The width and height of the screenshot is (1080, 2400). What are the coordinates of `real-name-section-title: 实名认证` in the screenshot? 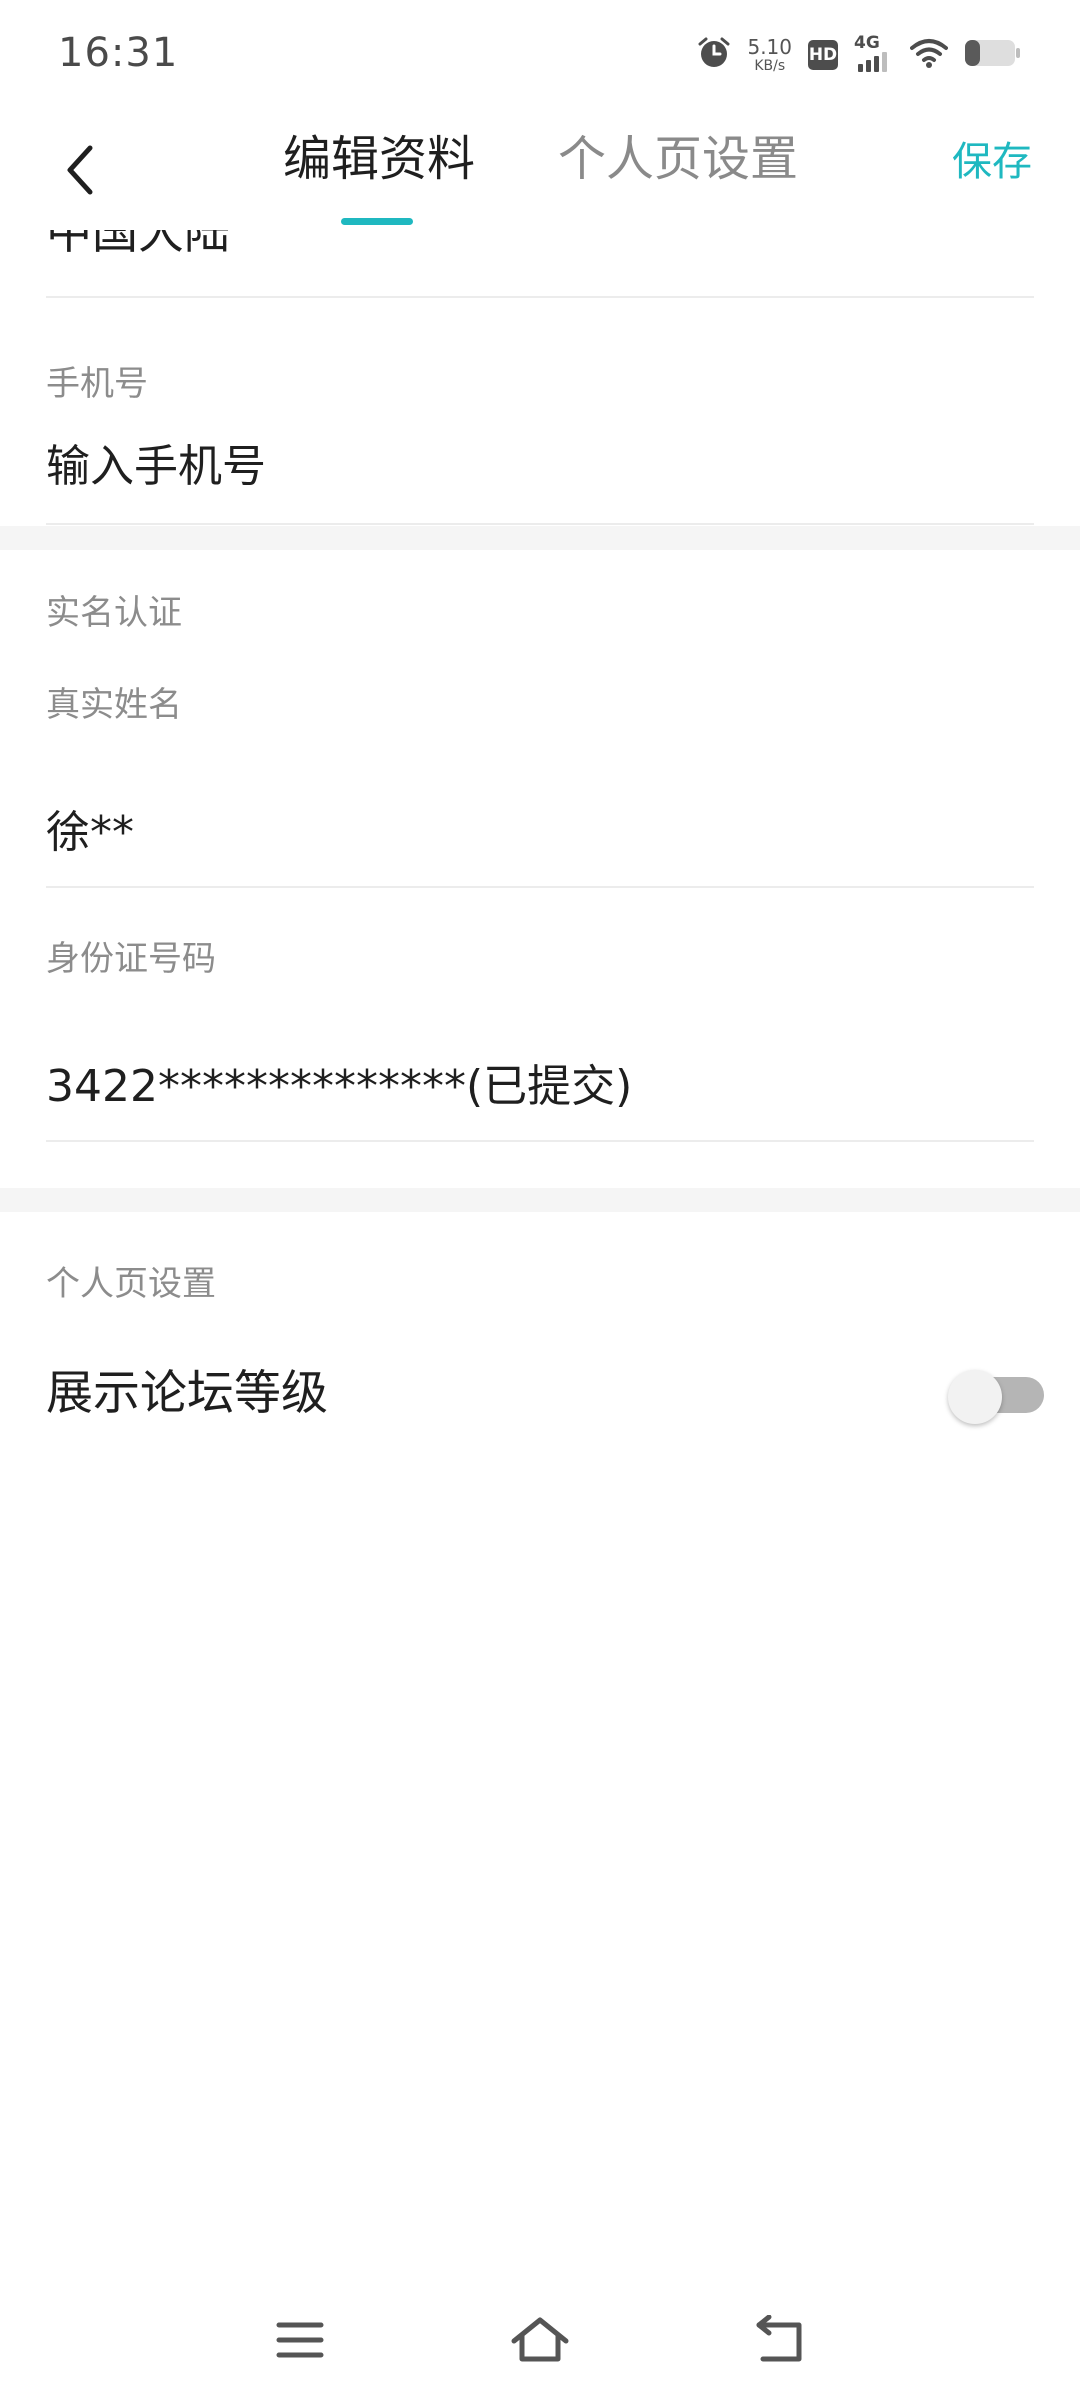 It's located at (114, 613).